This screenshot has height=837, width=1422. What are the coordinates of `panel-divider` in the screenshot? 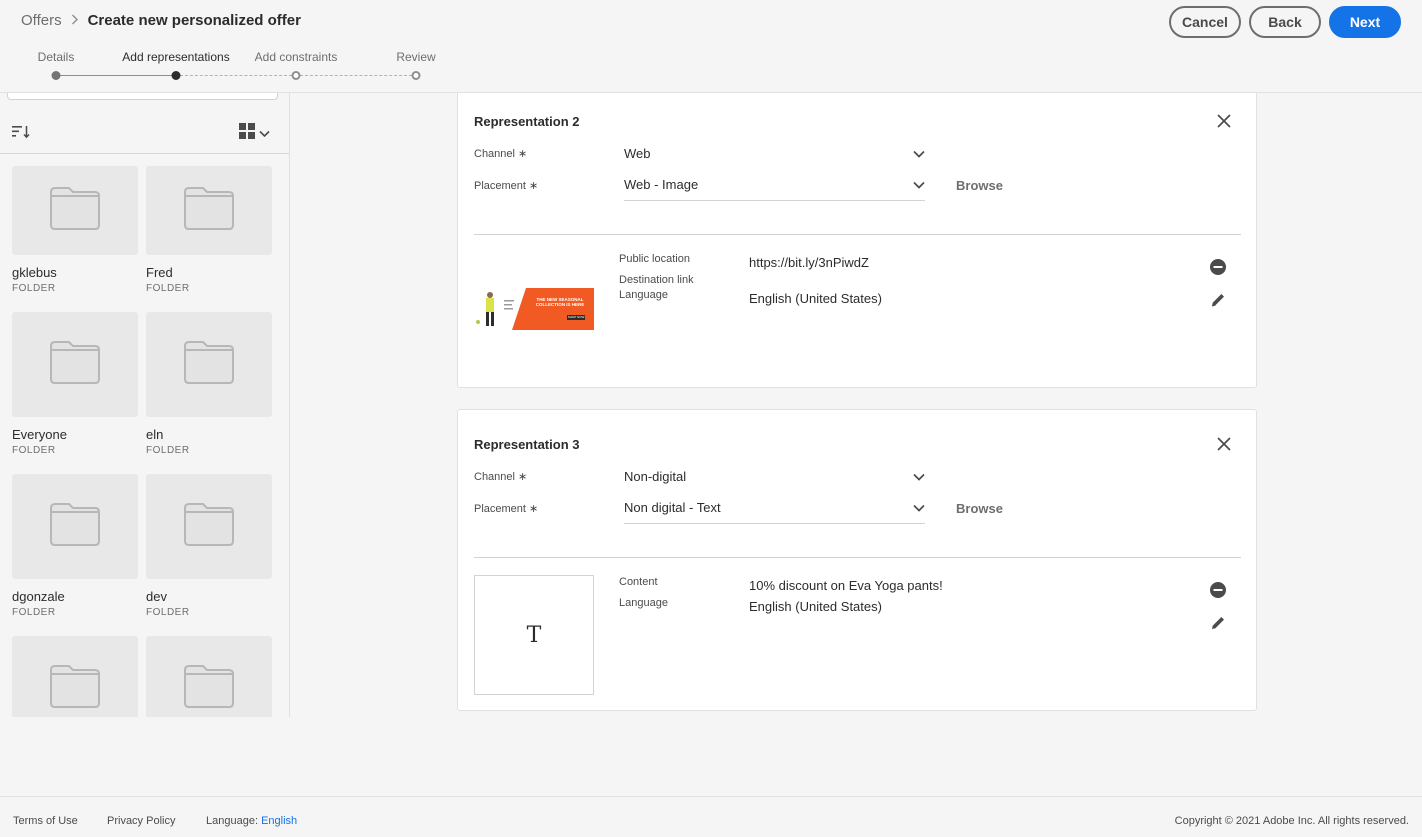 It's located at (144, 153).